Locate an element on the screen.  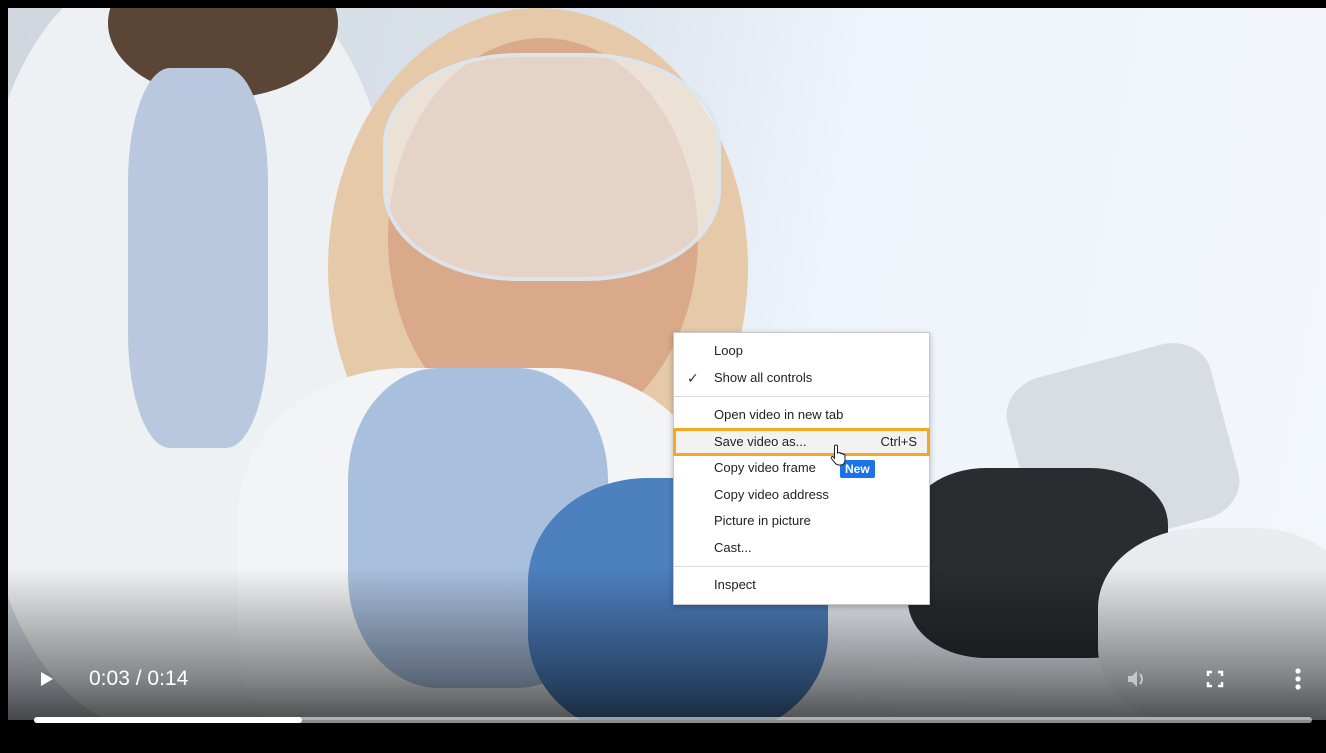
menu-item-save-video-as: Save video as... Ctrl+S is located at coordinates (801, 441).